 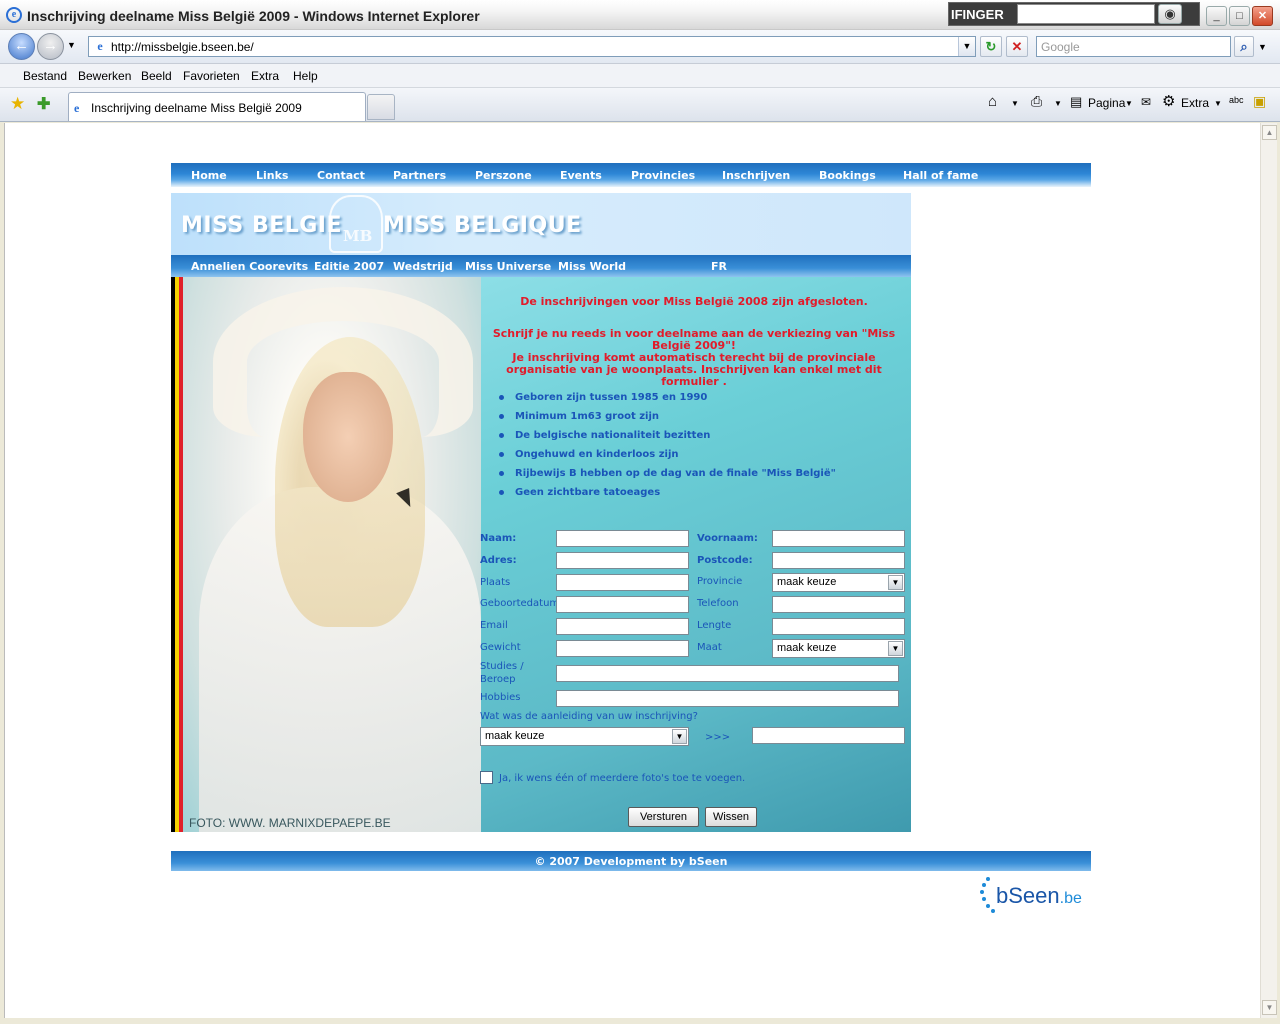 What do you see at coordinates (727, 673) in the screenshot?
I see `studies-input` at bounding box center [727, 673].